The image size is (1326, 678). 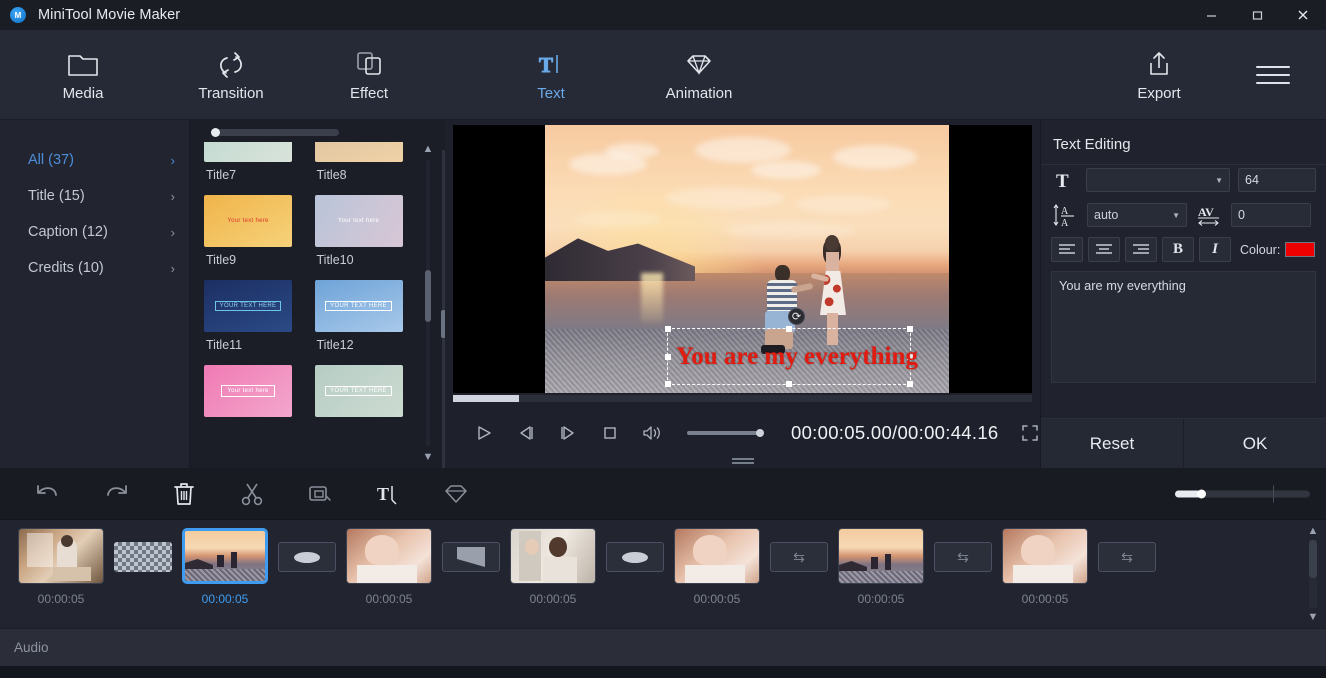 I want to click on ok-button: OK, so click(x=1255, y=443).